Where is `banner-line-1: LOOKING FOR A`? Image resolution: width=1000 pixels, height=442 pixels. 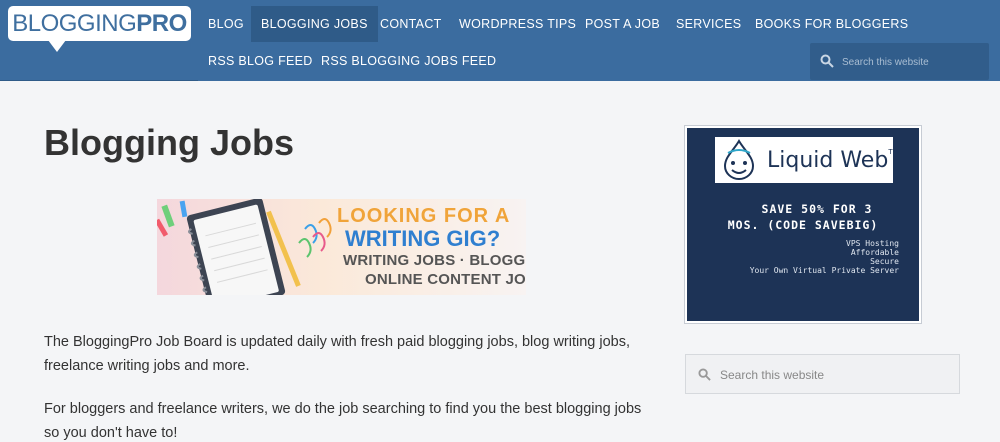 banner-line-1: LOOKING FOR A is located at coordinates (424, 216).